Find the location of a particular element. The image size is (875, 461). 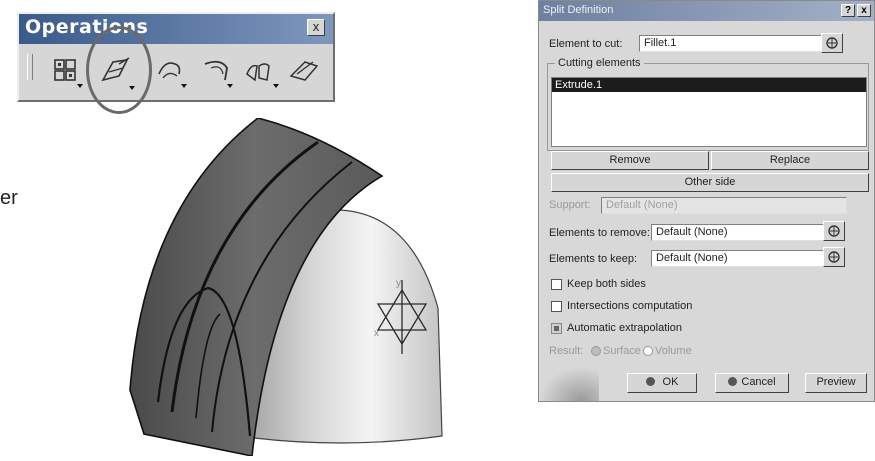

ok-icon is located at coordinates (650, 381).